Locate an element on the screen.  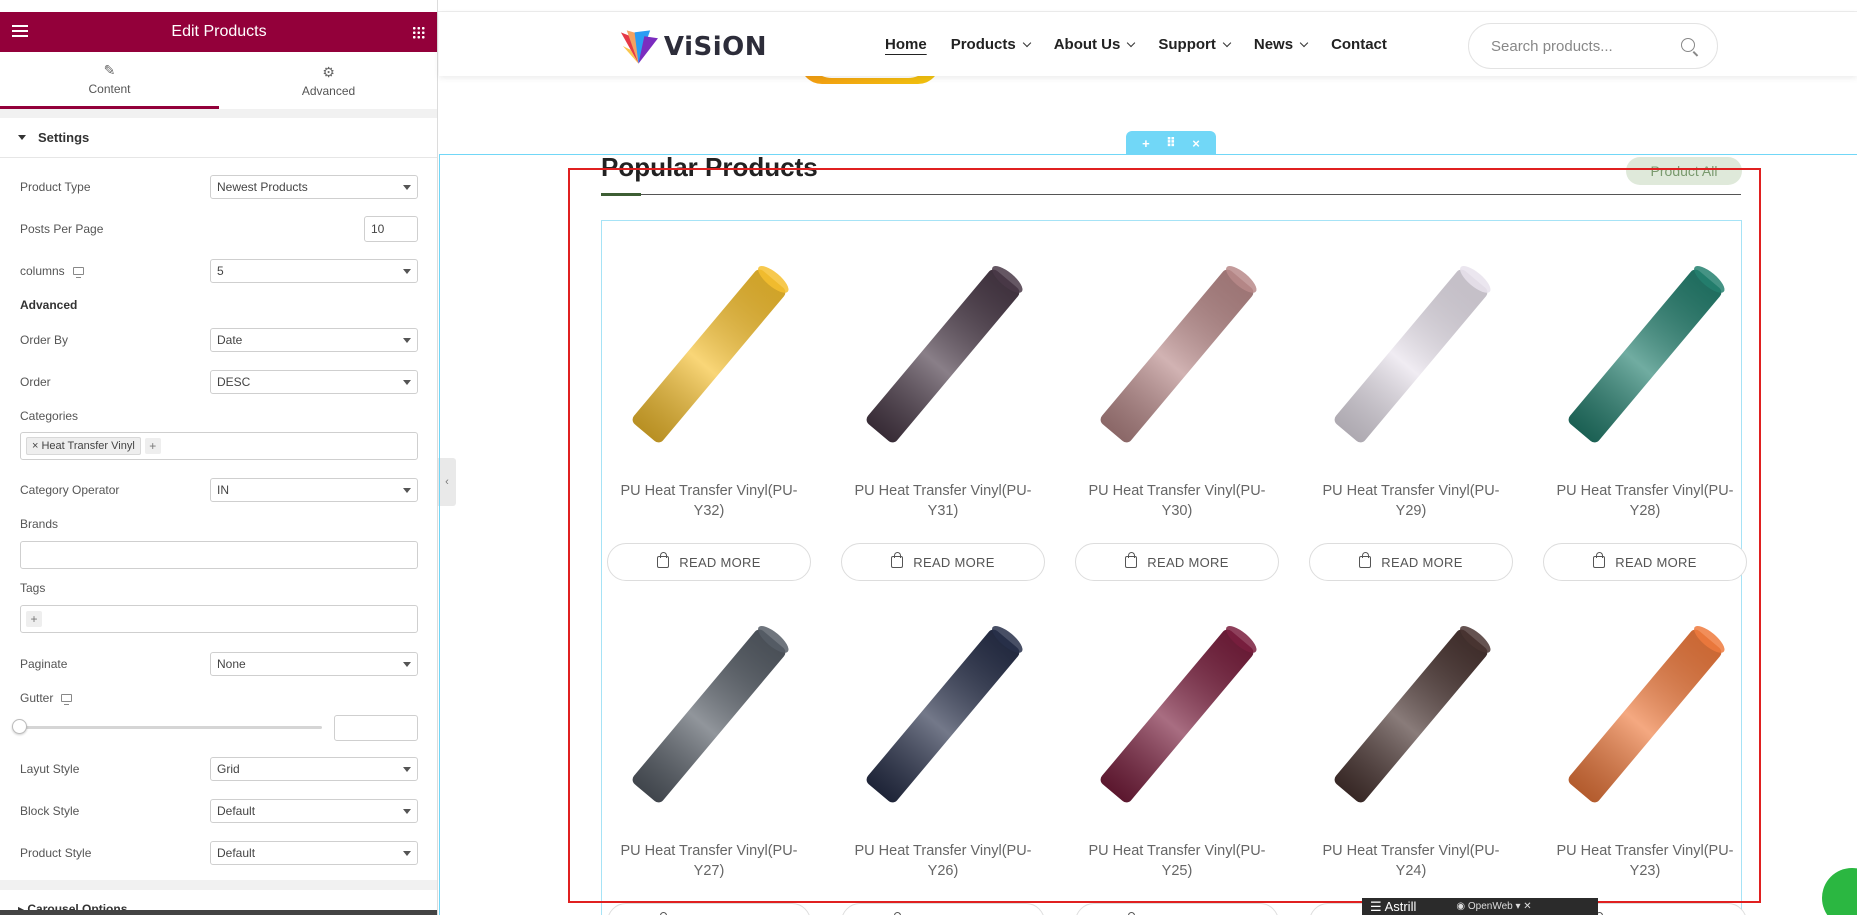
nav-item-products: Products is located at coordinates (991, 44).